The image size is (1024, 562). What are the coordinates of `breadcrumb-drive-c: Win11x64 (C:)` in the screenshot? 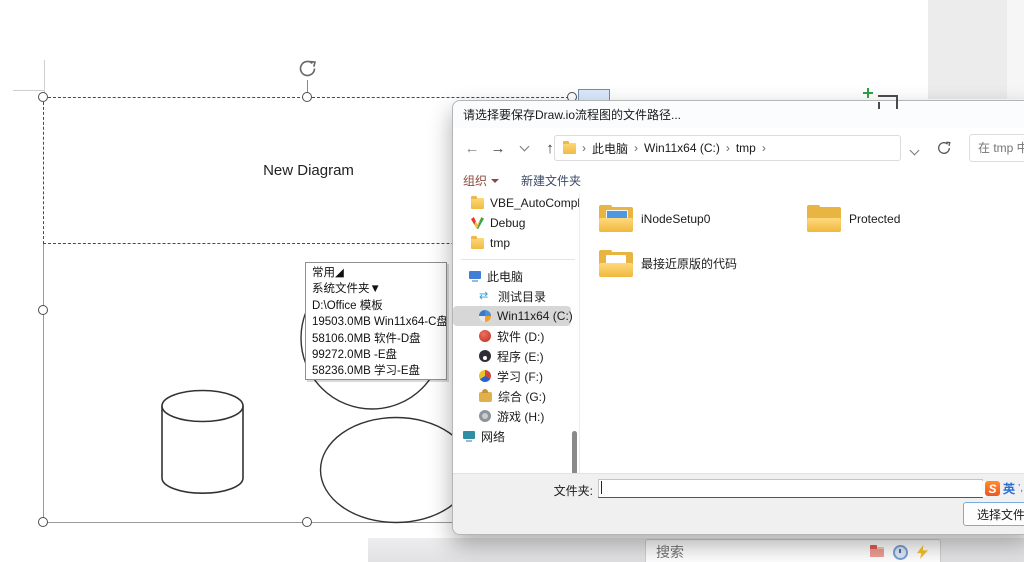 It's located at (682, 148).